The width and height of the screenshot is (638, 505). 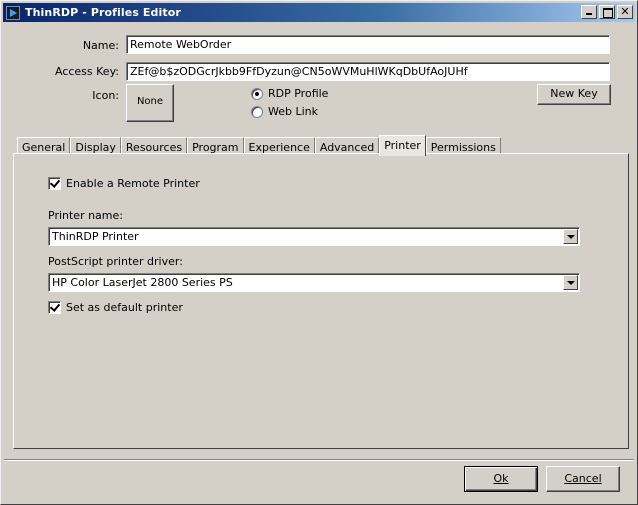 What do you see at coordinates (314, 282) in the screenshot?
I see `printer-driver-select: HP Color LaserJet 2800 Series PS` at bounding box center [314, 282].